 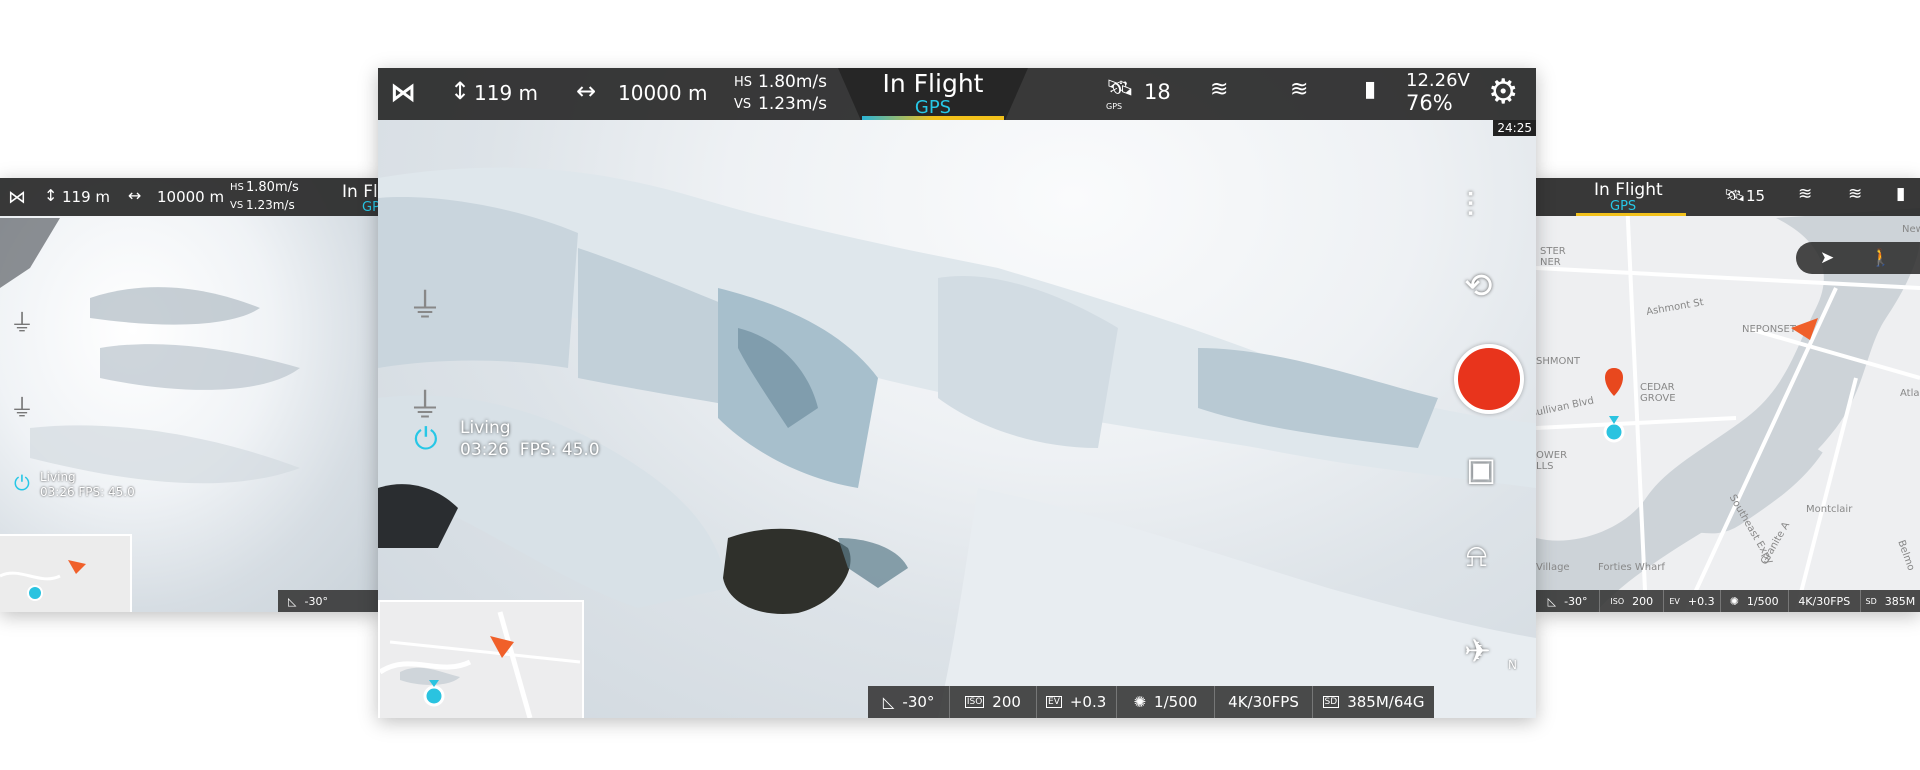 What do you see at coordinates (22, 323) in the screenshot?
I see `takeoff-icon: ⏚` at bounding box center [22, 323].